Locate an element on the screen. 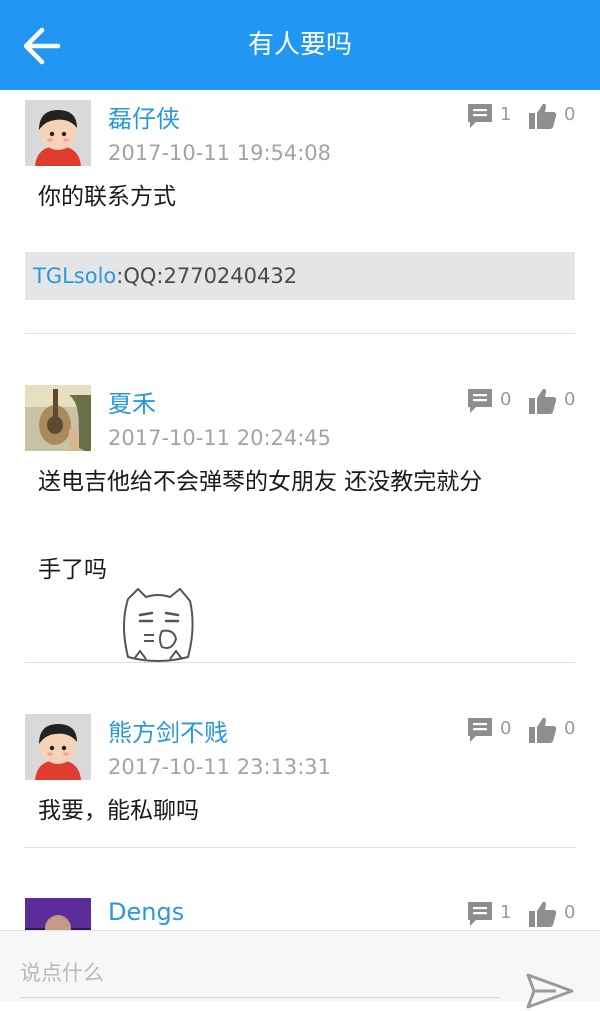 The width and height of the screenshot is (600, 1011). reply-username: TGLsolo is located at coordinates (70, 276).